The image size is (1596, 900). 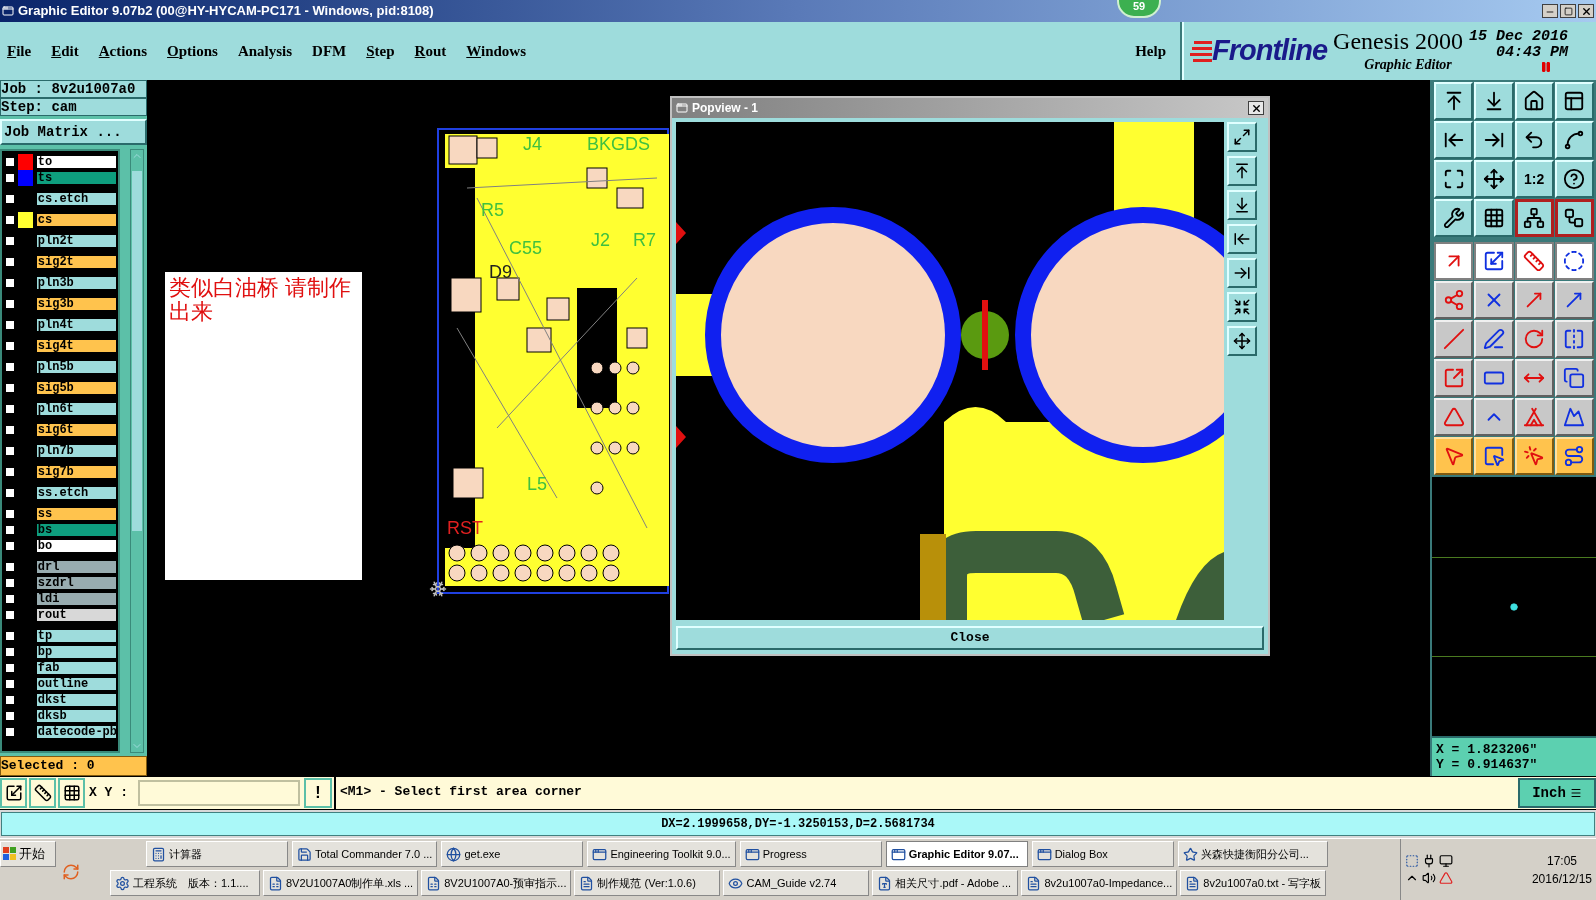 What do you see at coordinates (76, 700) in the screenshot?
I see `layer-name: dkst` at bounding box center [76, 700].